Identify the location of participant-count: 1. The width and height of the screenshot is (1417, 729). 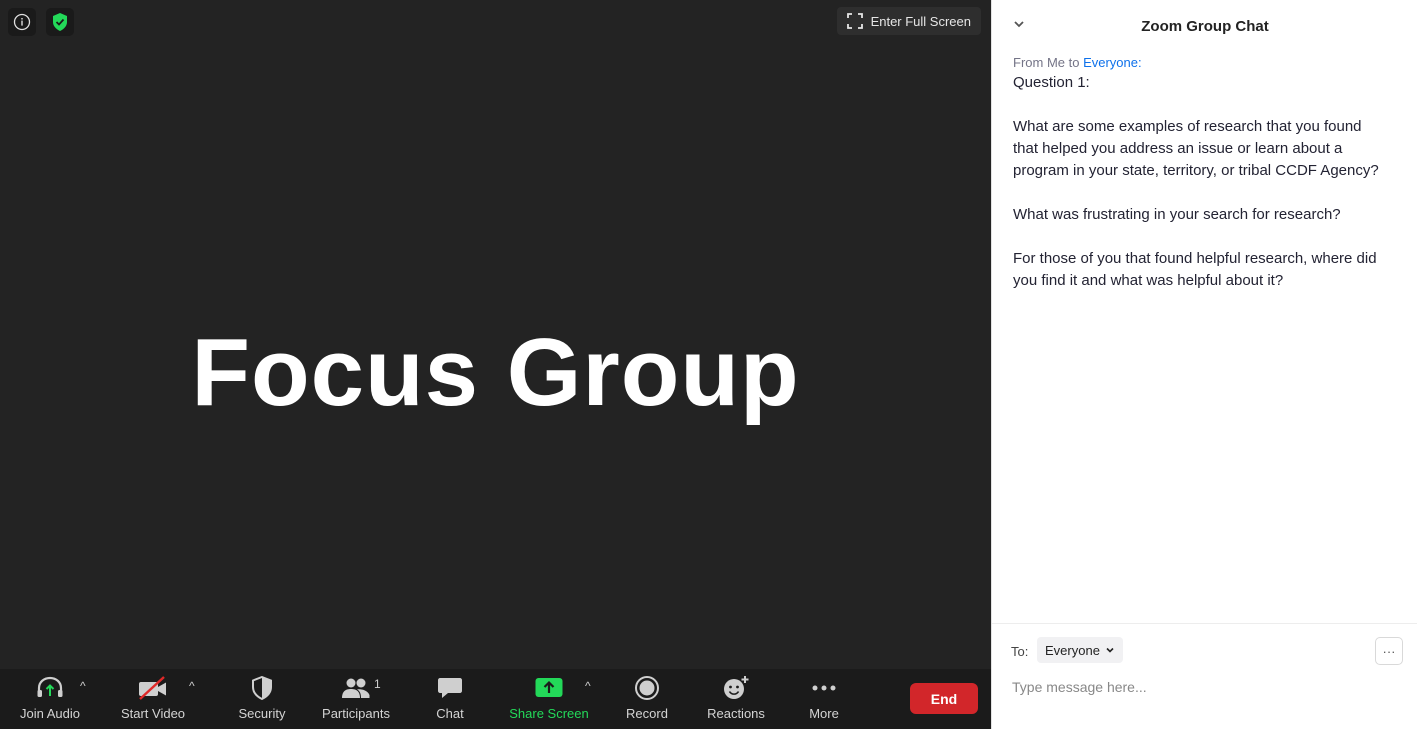
(377, 684).